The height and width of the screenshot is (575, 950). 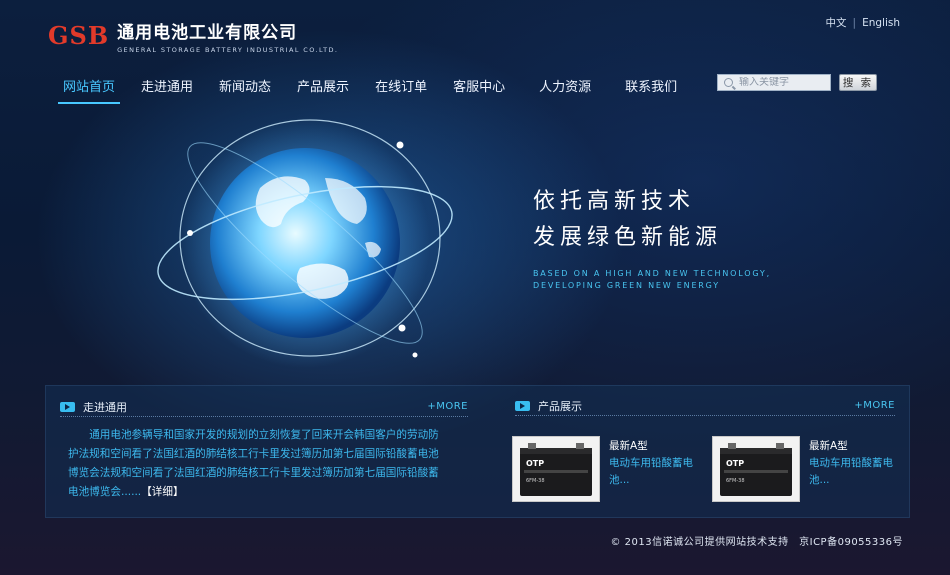 I want to click on globe-illustration, so click(x=310, y=243).